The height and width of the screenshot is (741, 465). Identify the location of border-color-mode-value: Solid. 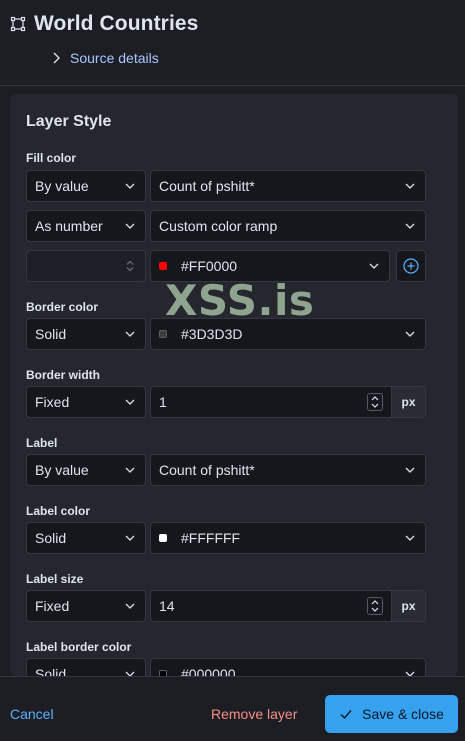
(51, 334).